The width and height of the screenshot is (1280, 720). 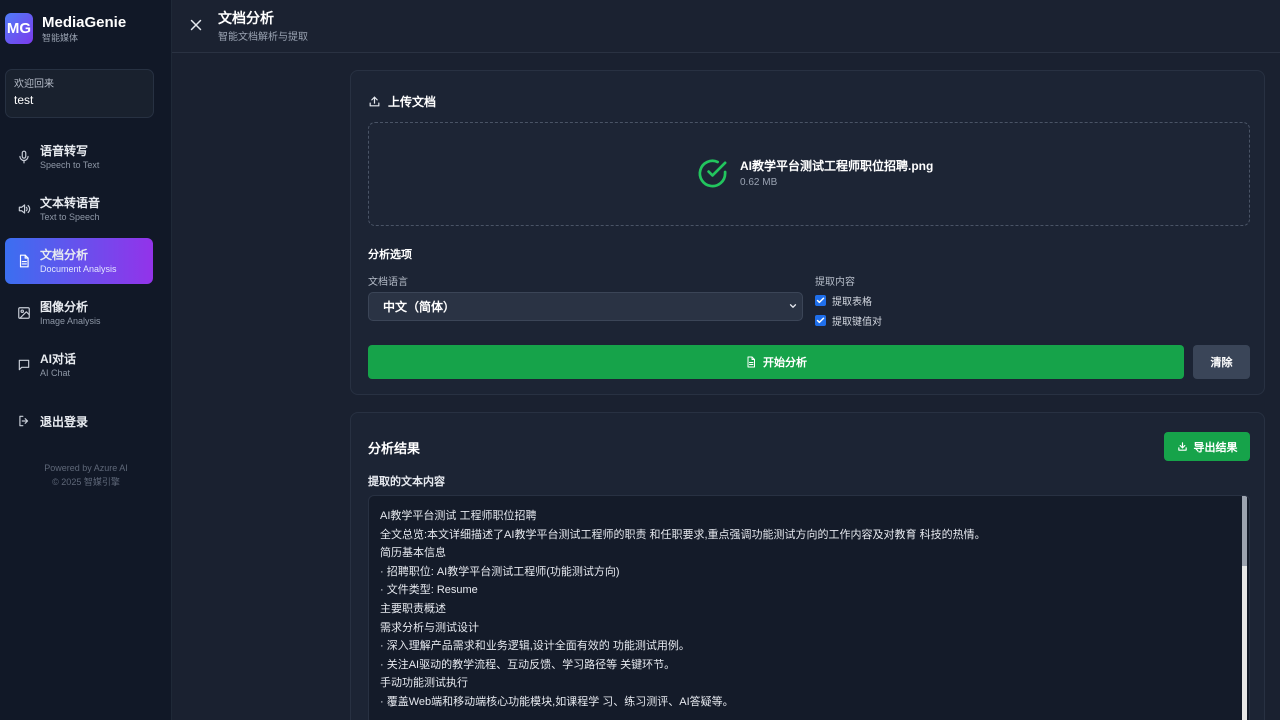 I want to click on app-tagline: 智能媒体, so click(x=60, y=37).